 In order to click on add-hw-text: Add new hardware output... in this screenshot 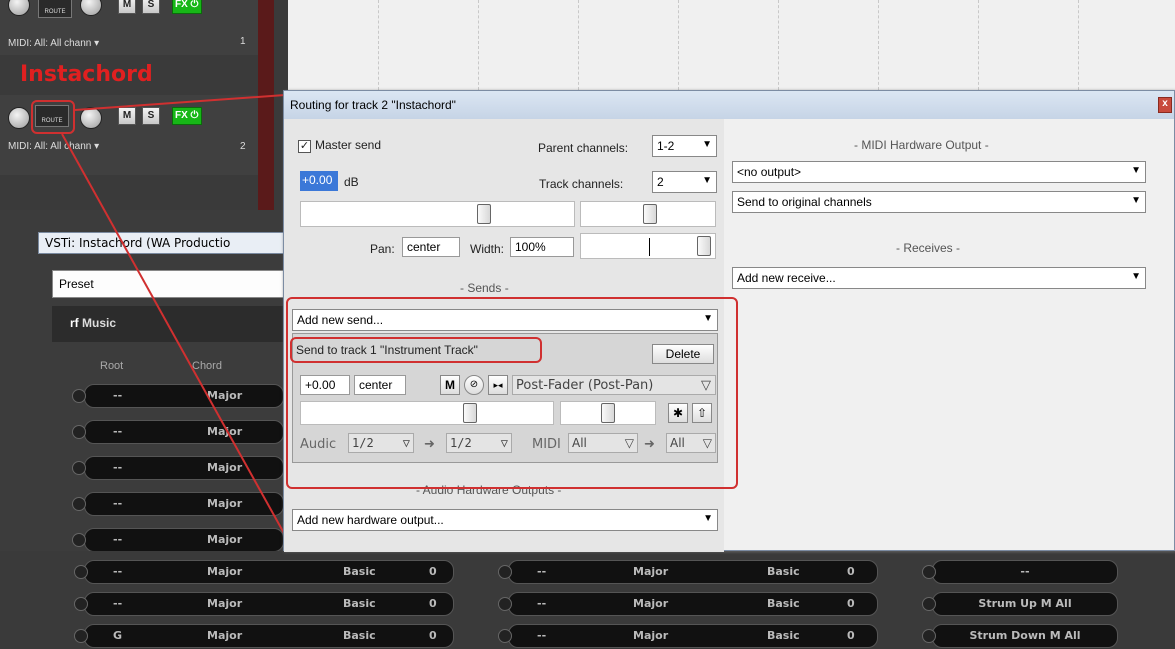, I will do `click(370, 520)`.